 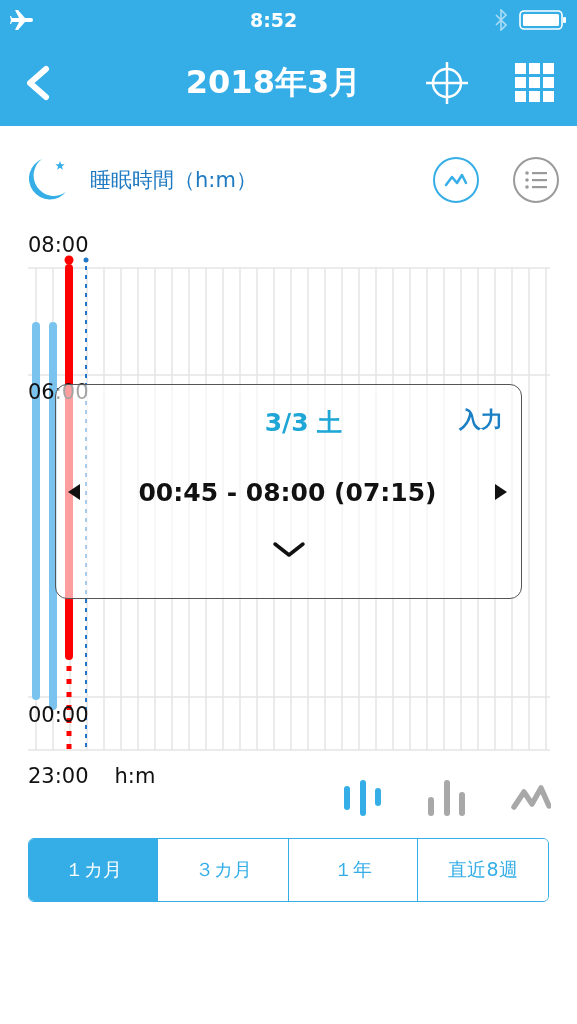 I want to click on status-time: 8:52, so click(x=274, y=20).